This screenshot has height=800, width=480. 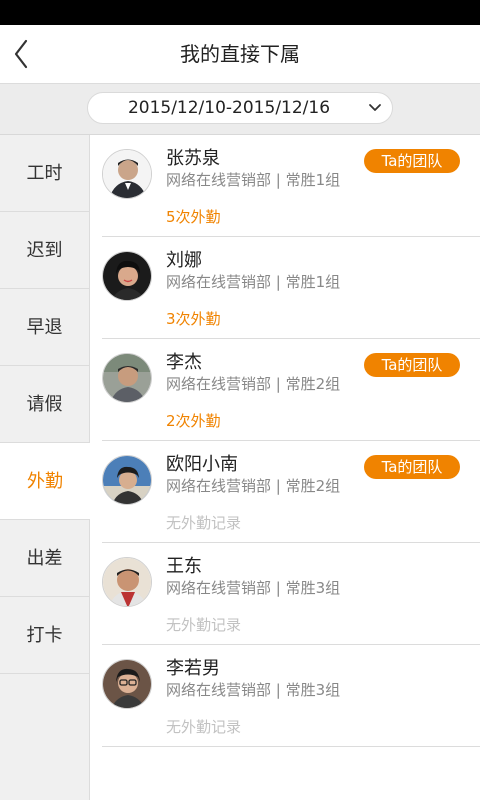 I want to click on field-work-count: 2次外勤, so click(x=193, y=421).